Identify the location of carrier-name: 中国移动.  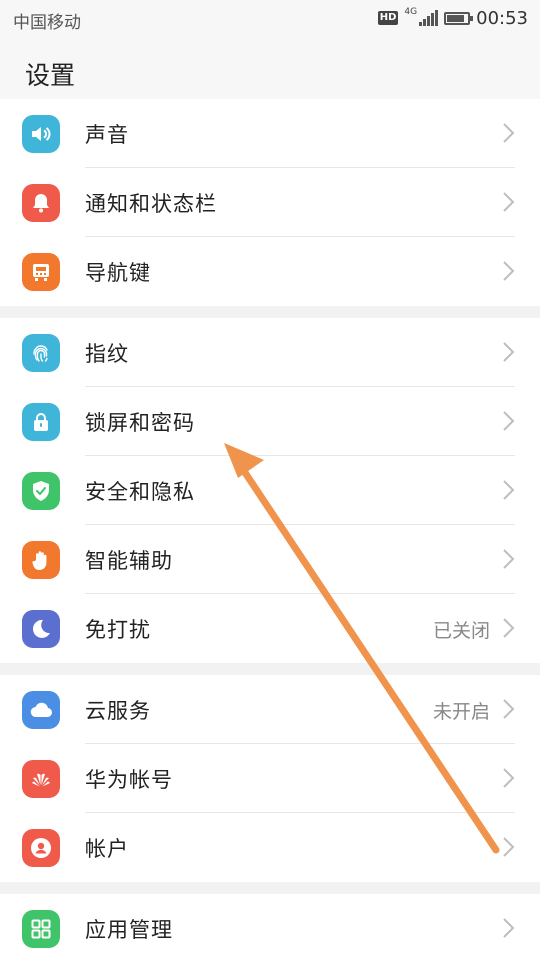
(47, 23).